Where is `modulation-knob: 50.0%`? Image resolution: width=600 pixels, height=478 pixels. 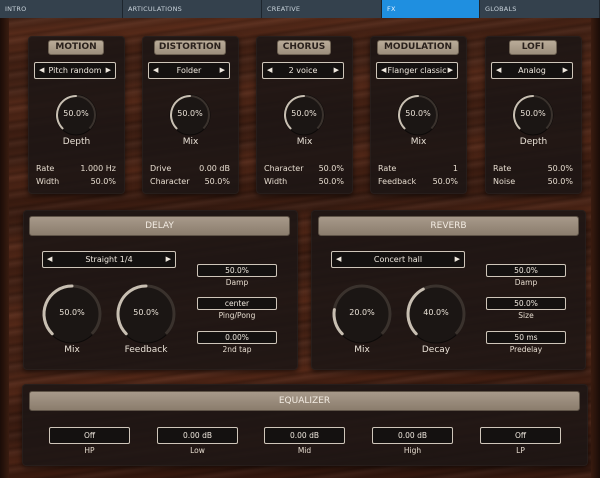 modulation-knob: 50.0% is located at coordinates (418, 115).